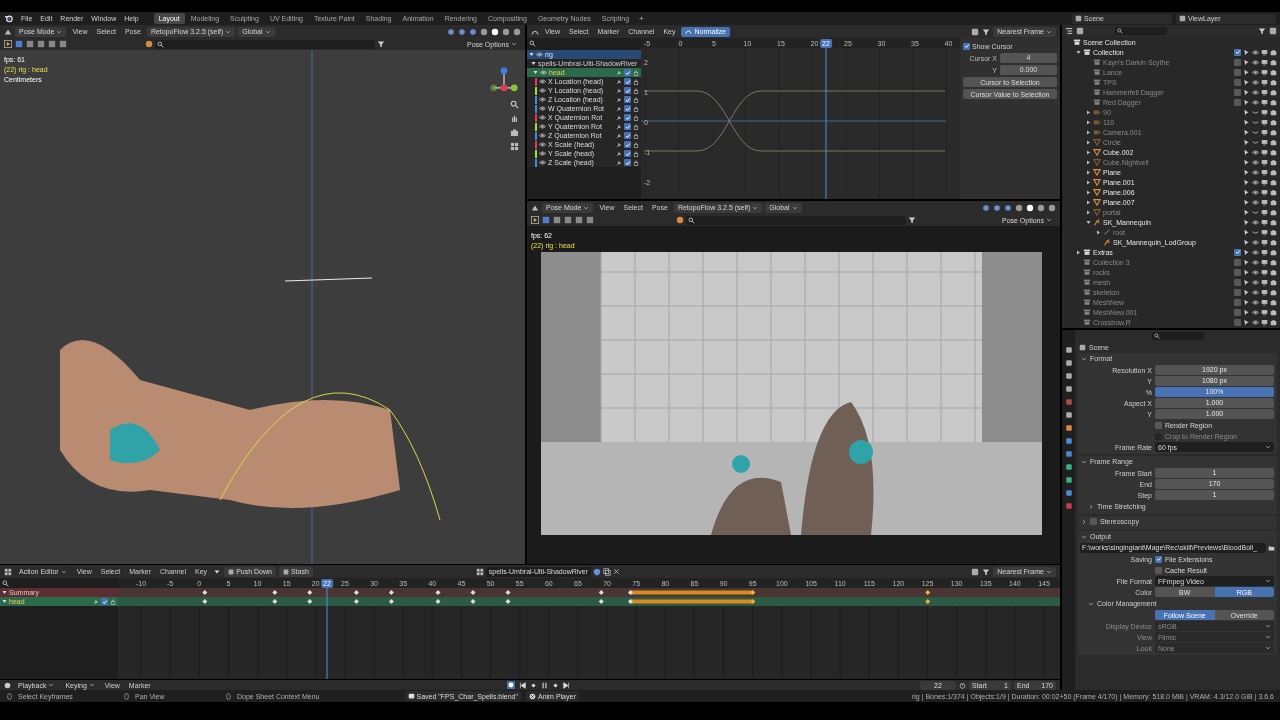 This screenshot has height=720, width=1280. Describe the element at coordinates (514, 104) in the screenshot. I see `zoom-icon` at that location.